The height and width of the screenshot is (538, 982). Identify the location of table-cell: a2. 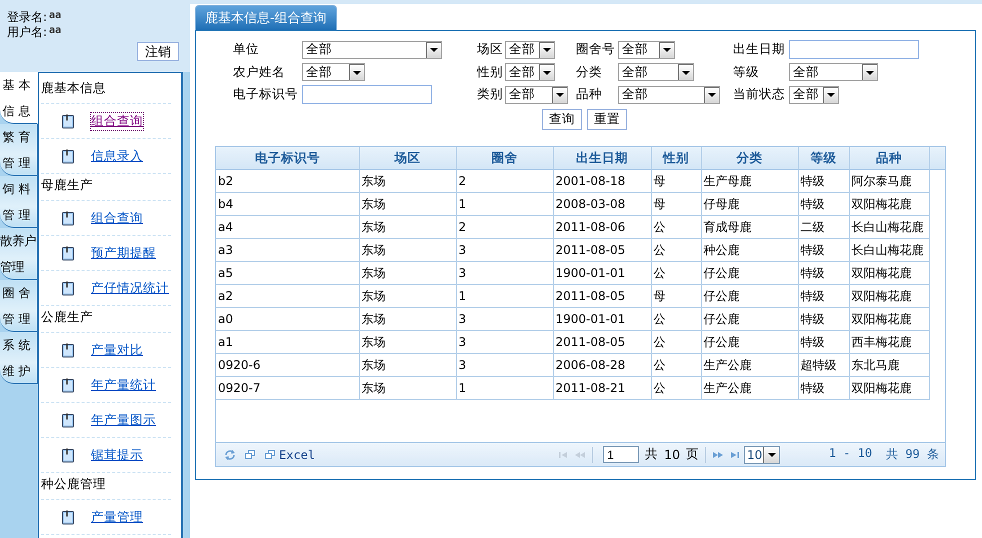
(287, 296).